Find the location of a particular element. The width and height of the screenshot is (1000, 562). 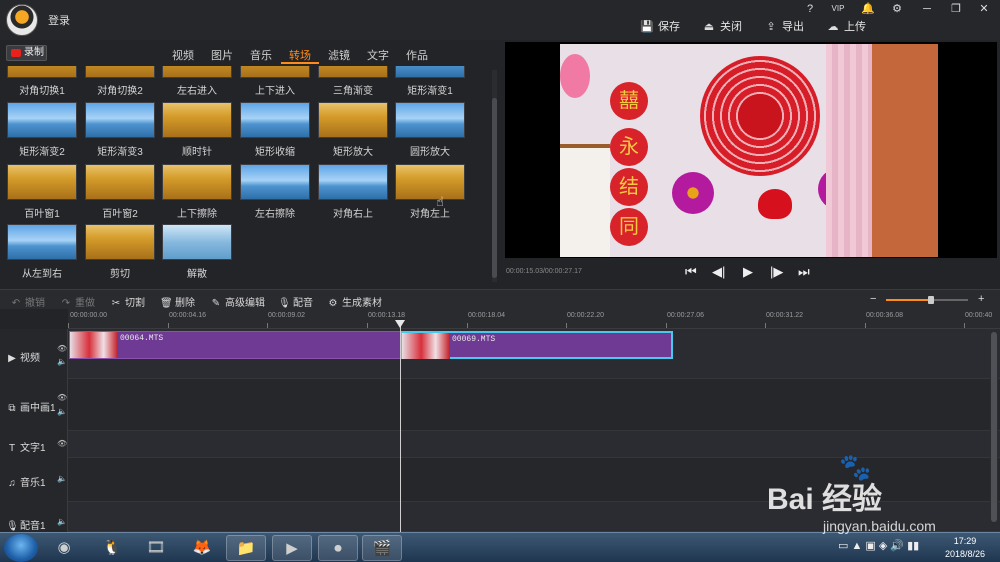

vip-icon: VIP is located at coordinates (838, 9).